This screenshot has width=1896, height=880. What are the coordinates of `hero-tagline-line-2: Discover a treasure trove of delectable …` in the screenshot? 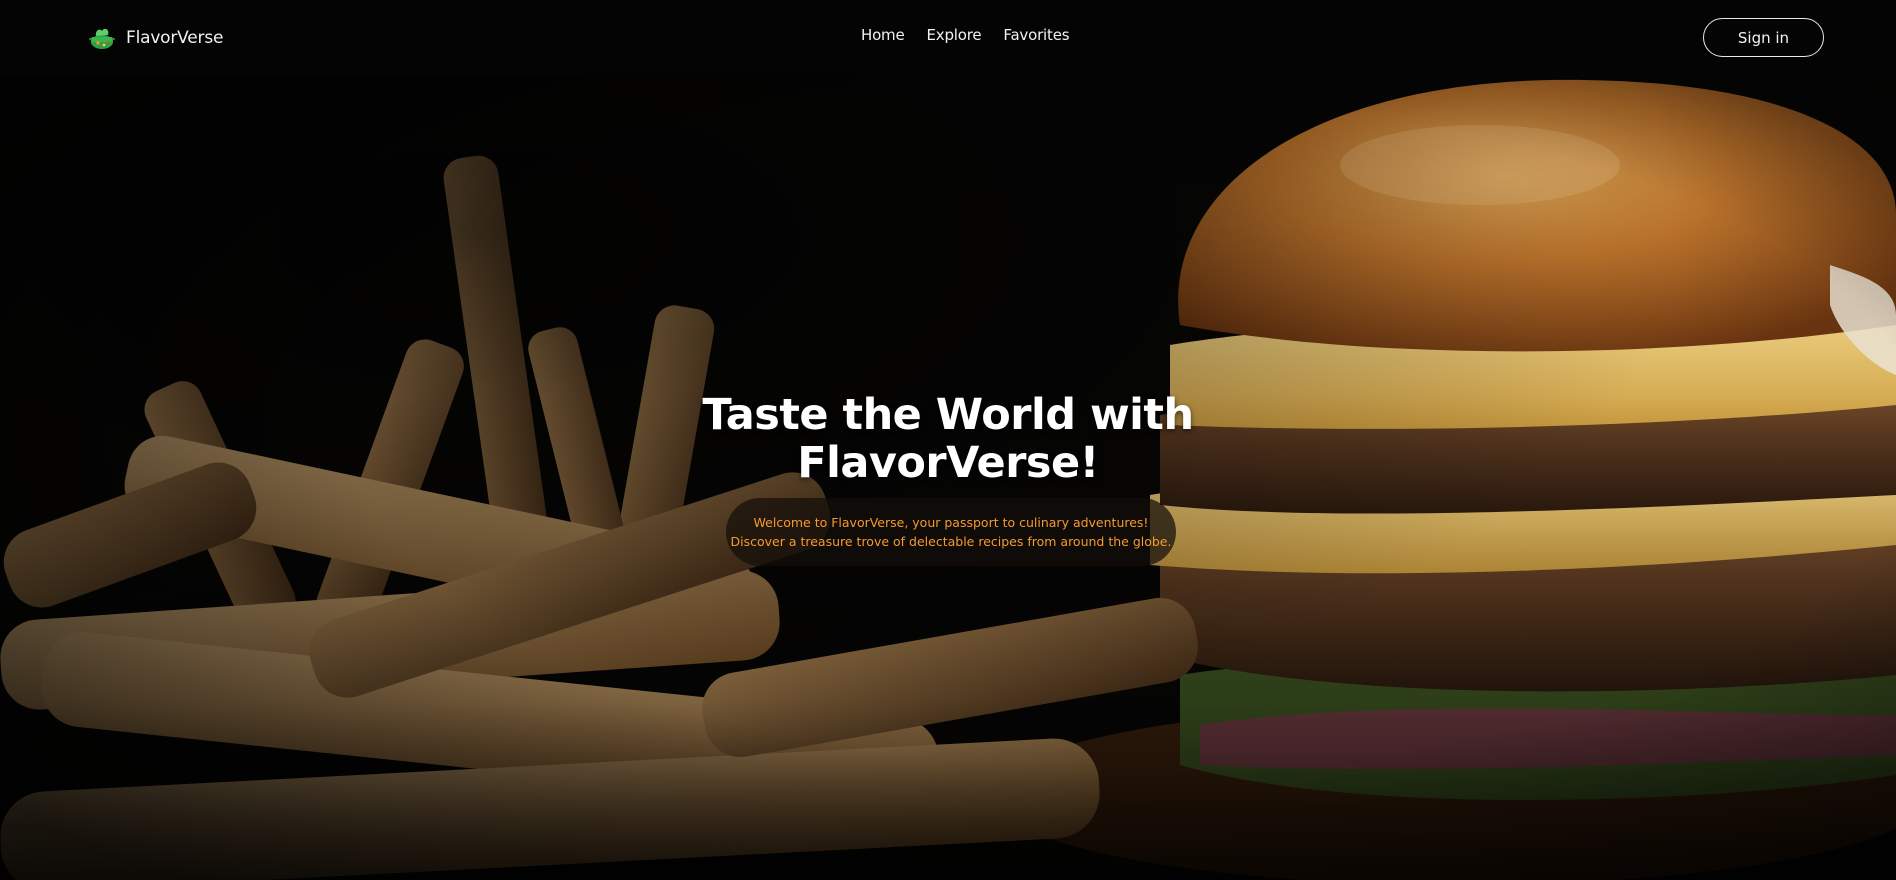 It's located at (951, 541).